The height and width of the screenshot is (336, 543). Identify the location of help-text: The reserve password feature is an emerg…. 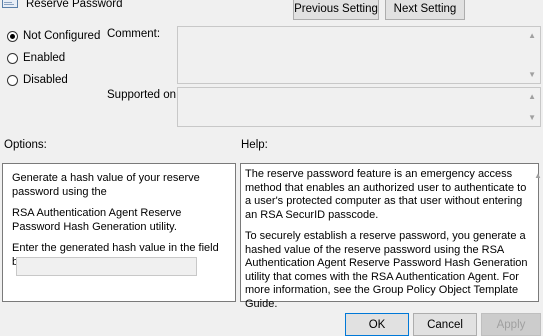
(386, 194).